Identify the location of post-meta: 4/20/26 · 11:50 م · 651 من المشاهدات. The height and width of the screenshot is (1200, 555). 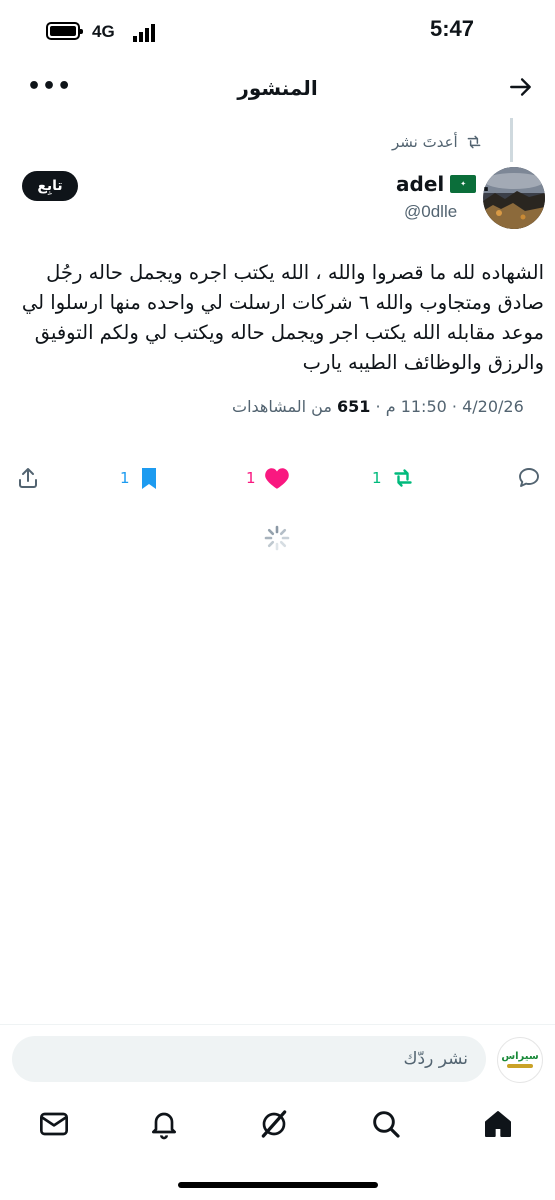
(378, 406).